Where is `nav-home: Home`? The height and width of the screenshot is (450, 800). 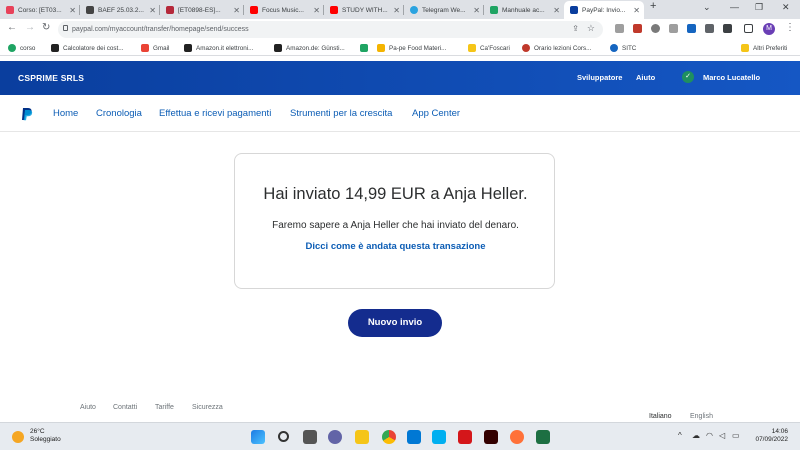
nav-home: Home is located at coordinates (65, 113).